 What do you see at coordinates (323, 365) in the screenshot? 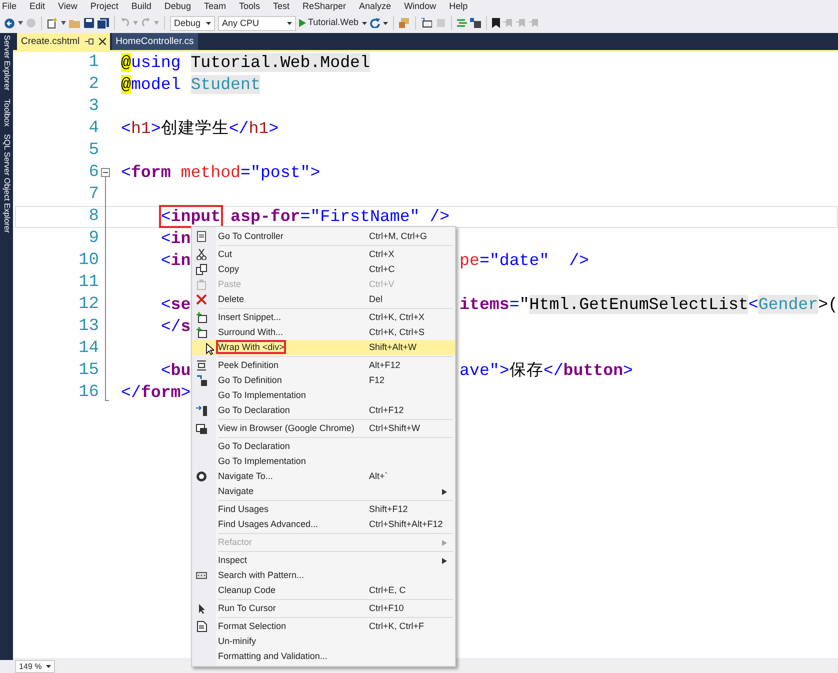
I see `menu-item: Peek Definition Alt+F12` at bounding box center [323, 365].